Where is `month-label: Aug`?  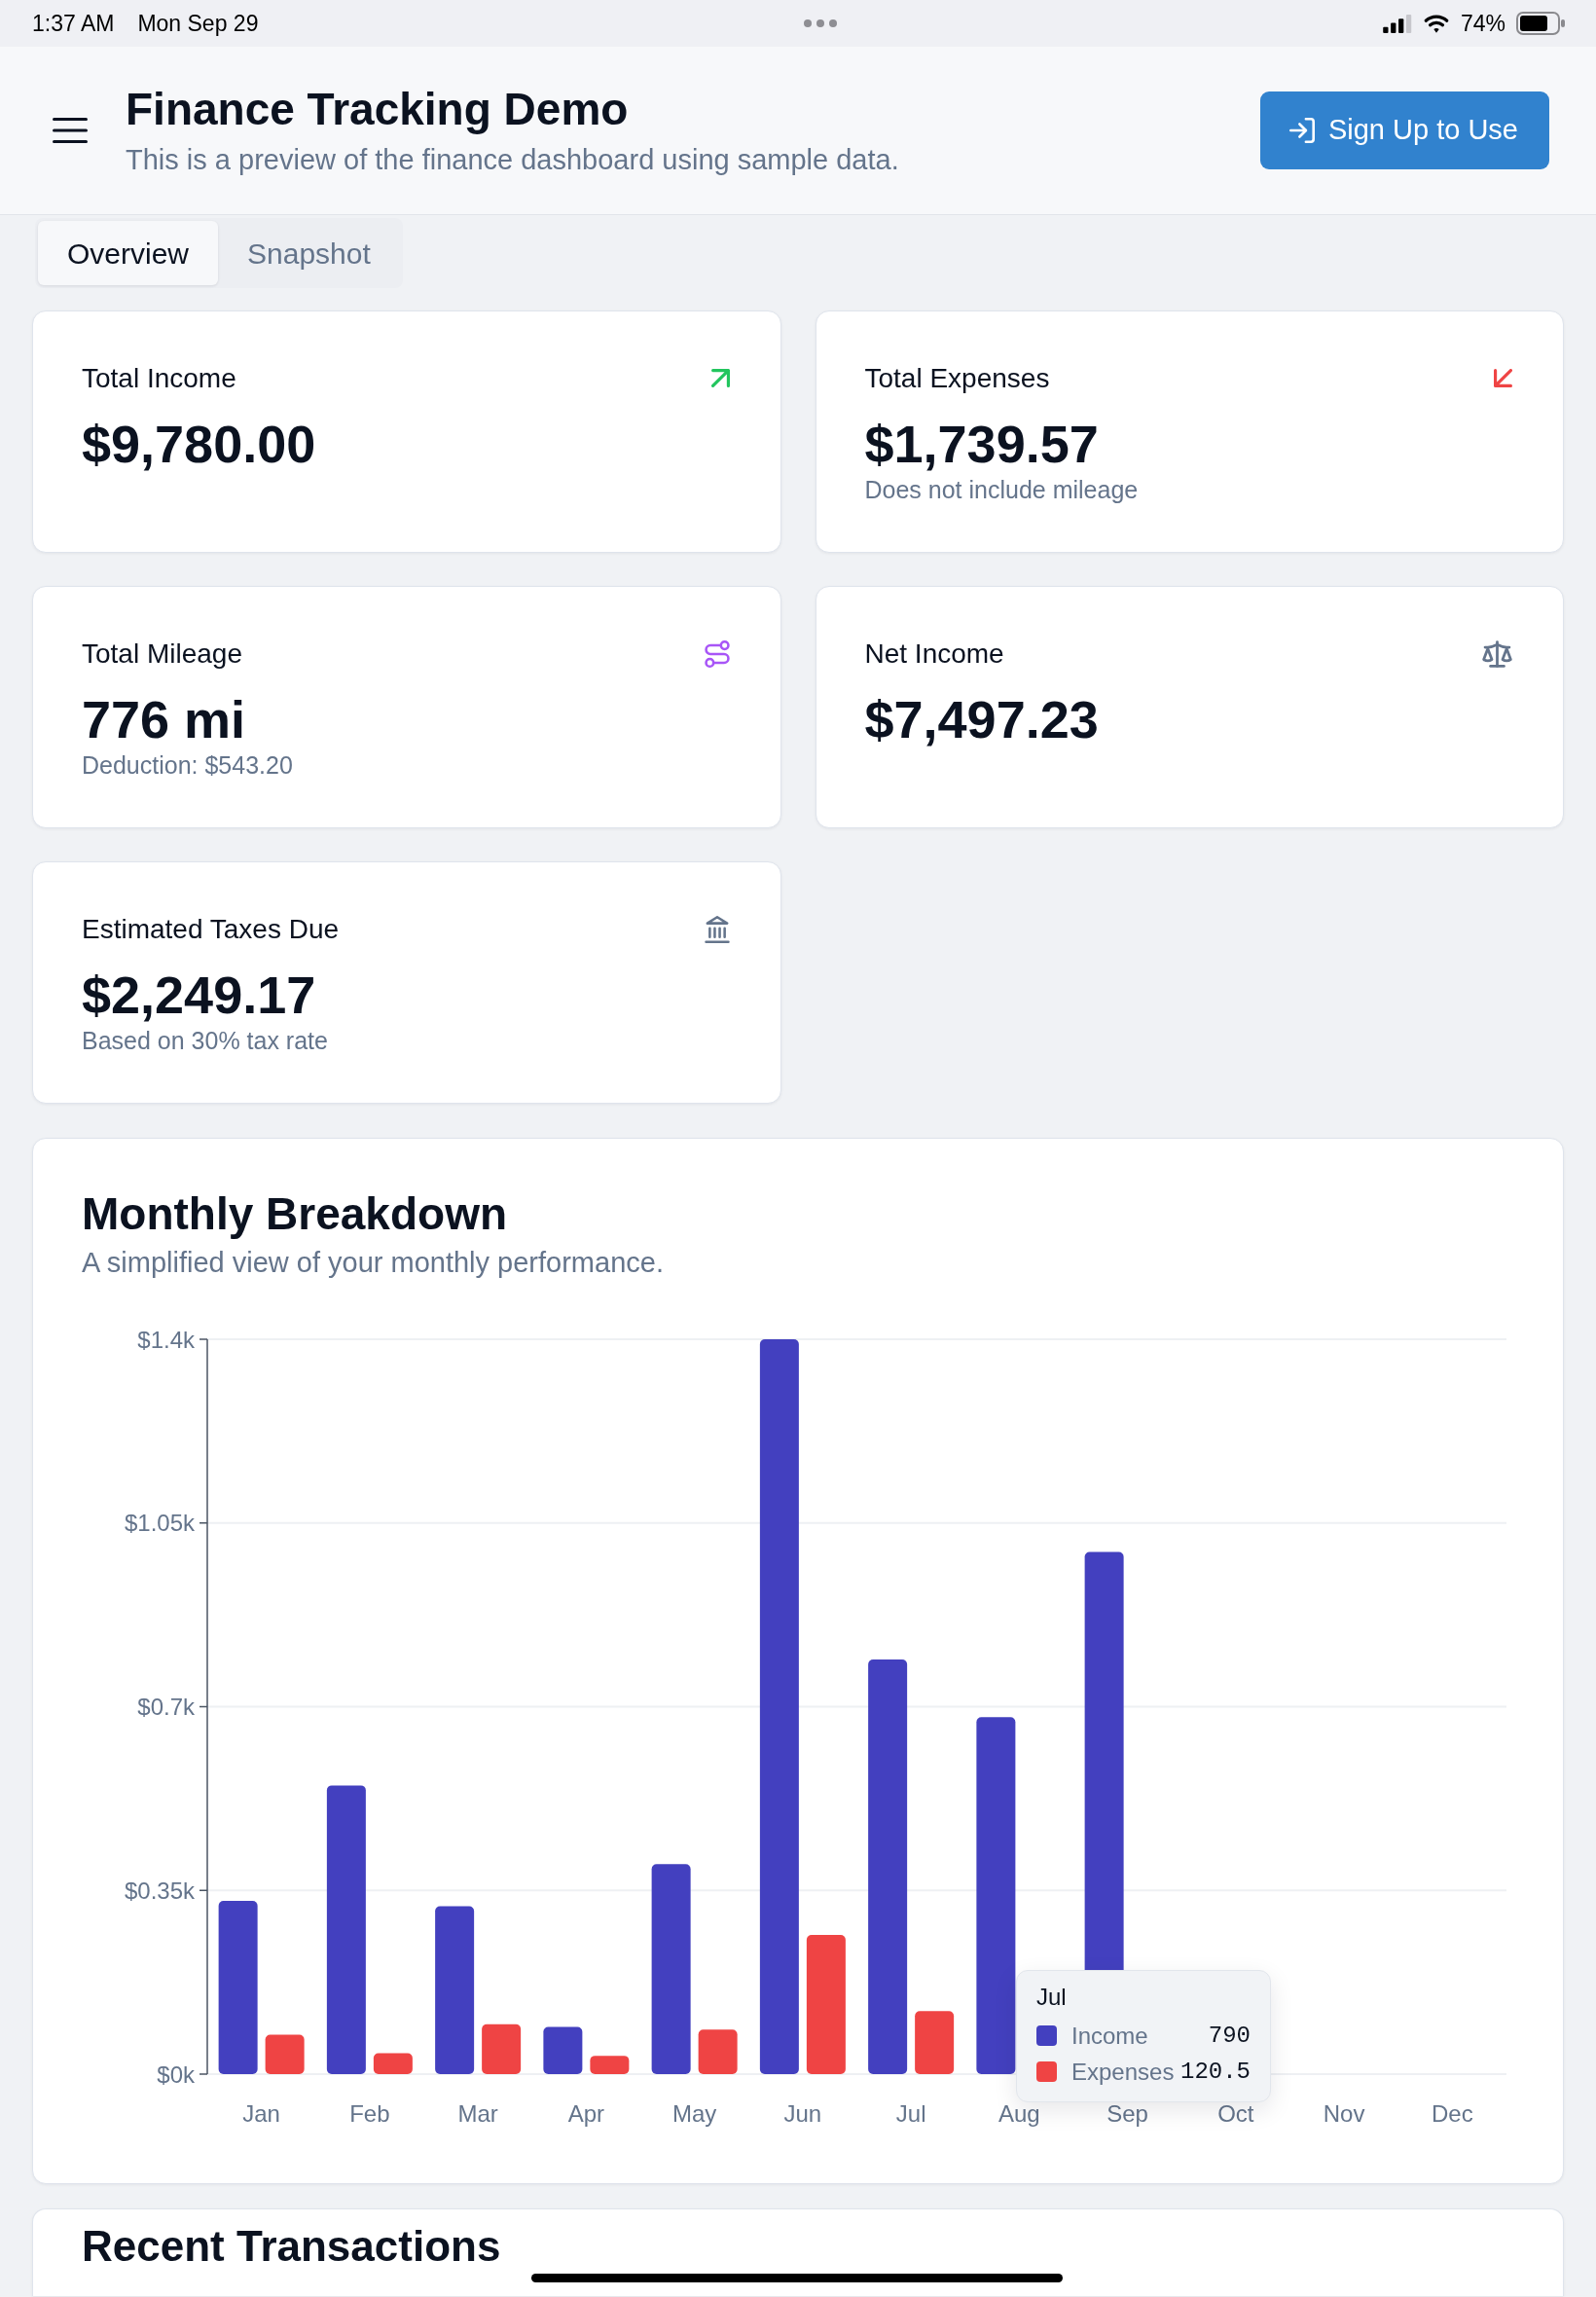
month-label: Aug is located at coordinates (1019, 2114).